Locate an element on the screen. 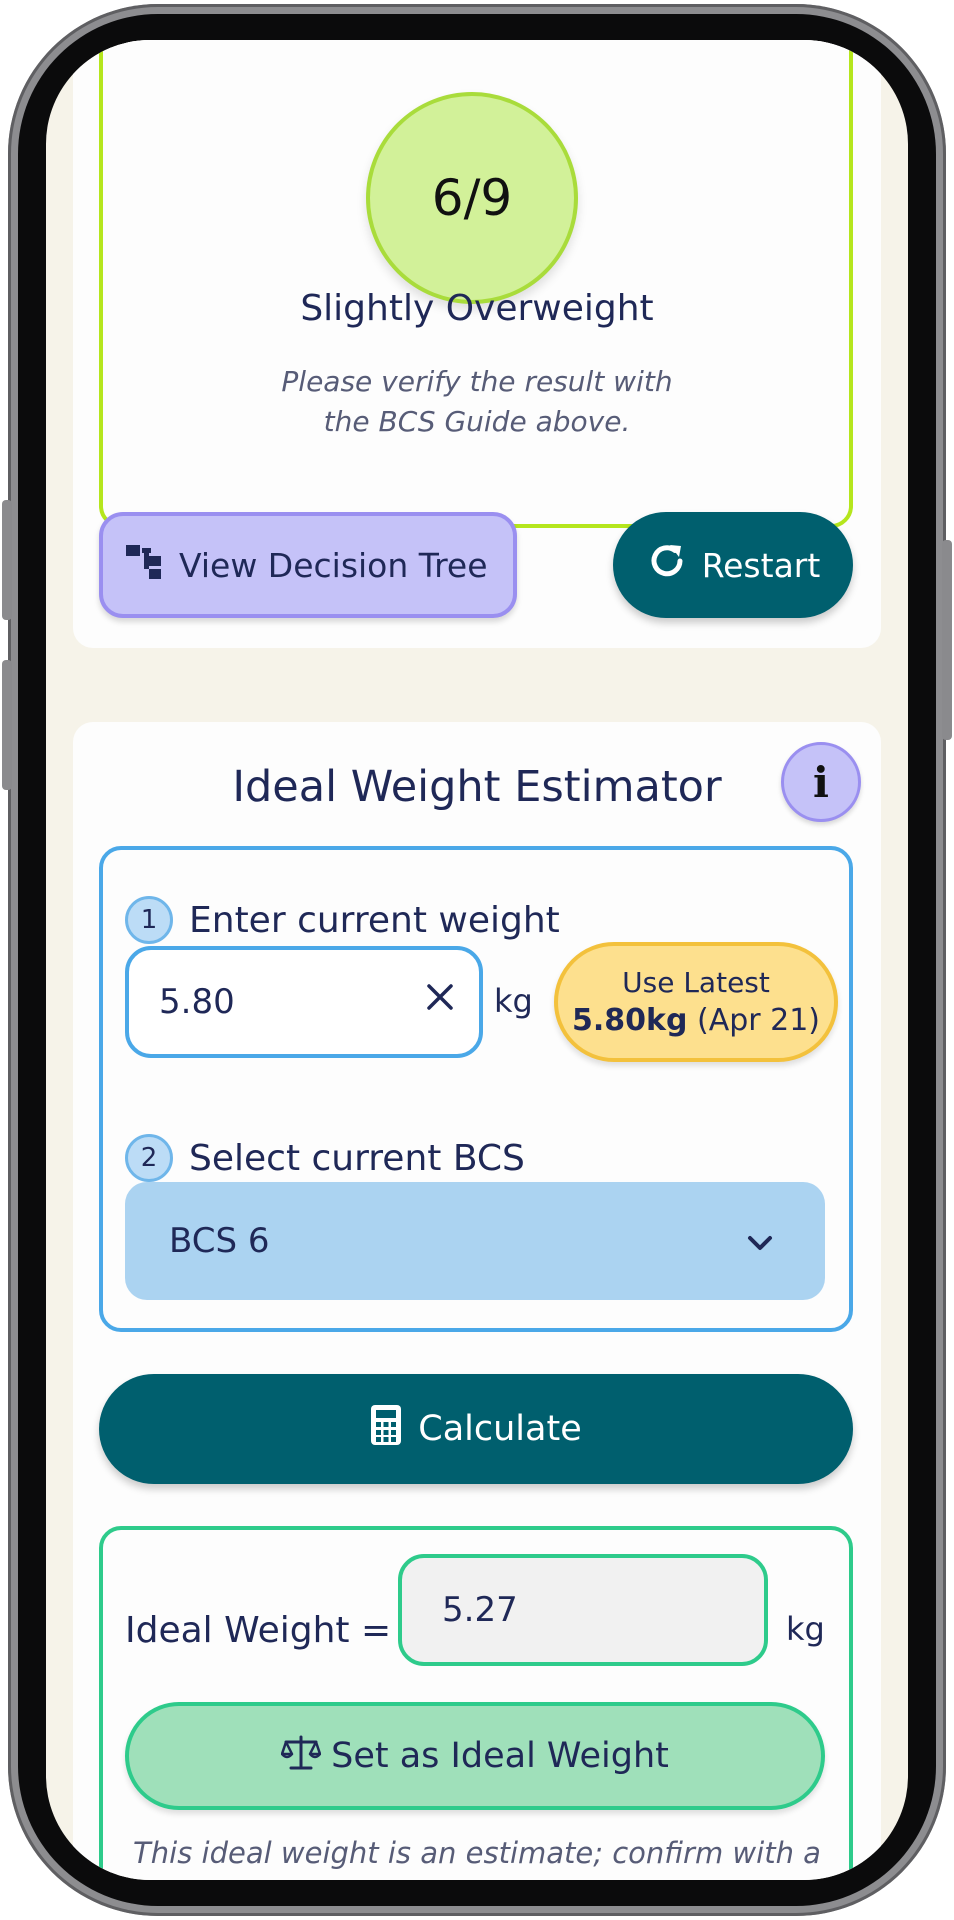 This screenshot has width=954, height=1920. step2-row: 2 Select current BCS is located at coordinates (325, 1158).